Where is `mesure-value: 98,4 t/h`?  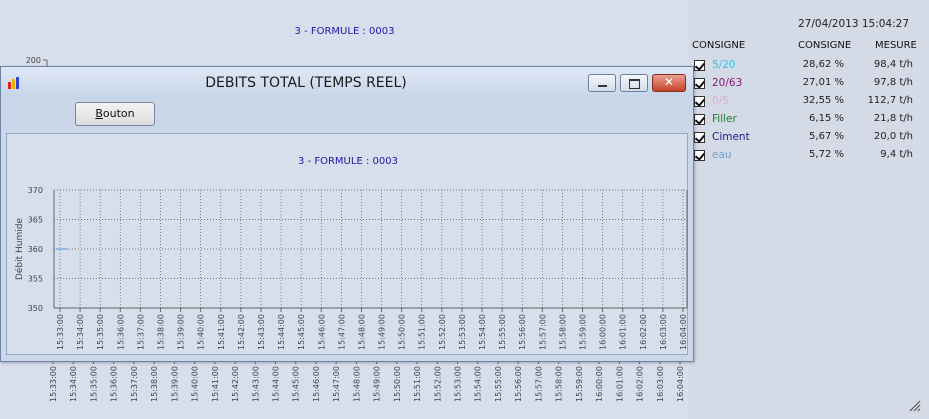 mesure-value: 98,4 t/h is located at coordinates (893, 64).